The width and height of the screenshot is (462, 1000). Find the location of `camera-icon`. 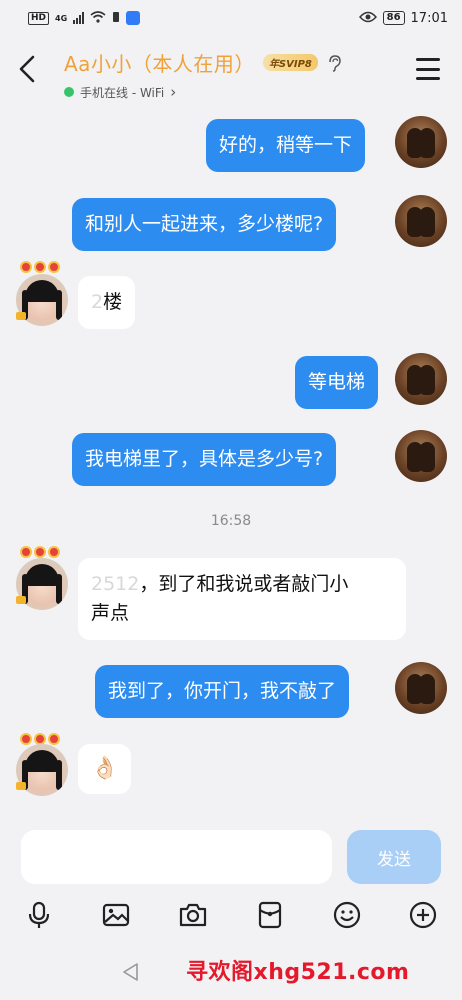

camera-icon is located at coordinates (193, 915).